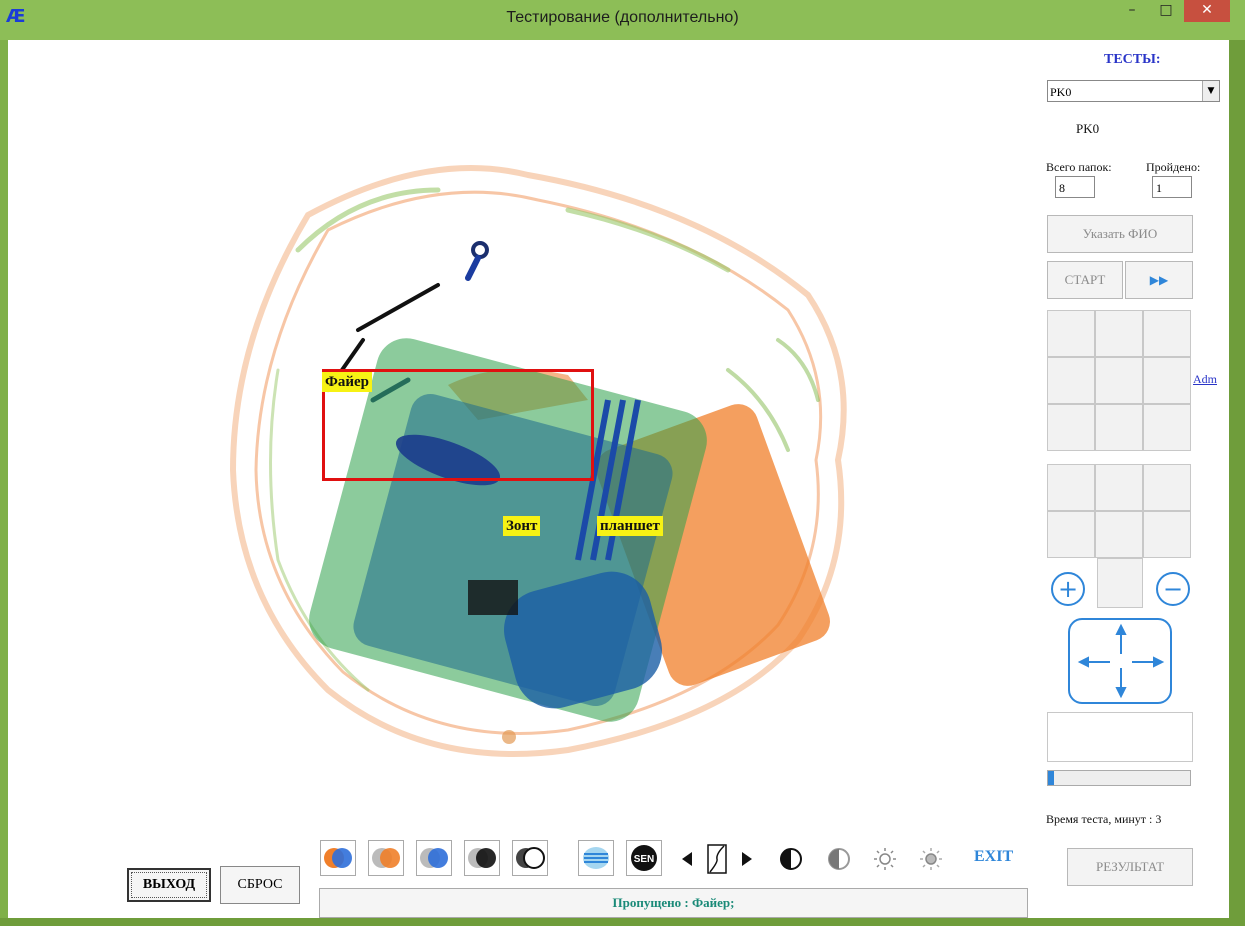  What do you see at coordinates (1173, 589) in the screenshot?
I see `zoom-out-button: −` at bounding box center [1173, 589].